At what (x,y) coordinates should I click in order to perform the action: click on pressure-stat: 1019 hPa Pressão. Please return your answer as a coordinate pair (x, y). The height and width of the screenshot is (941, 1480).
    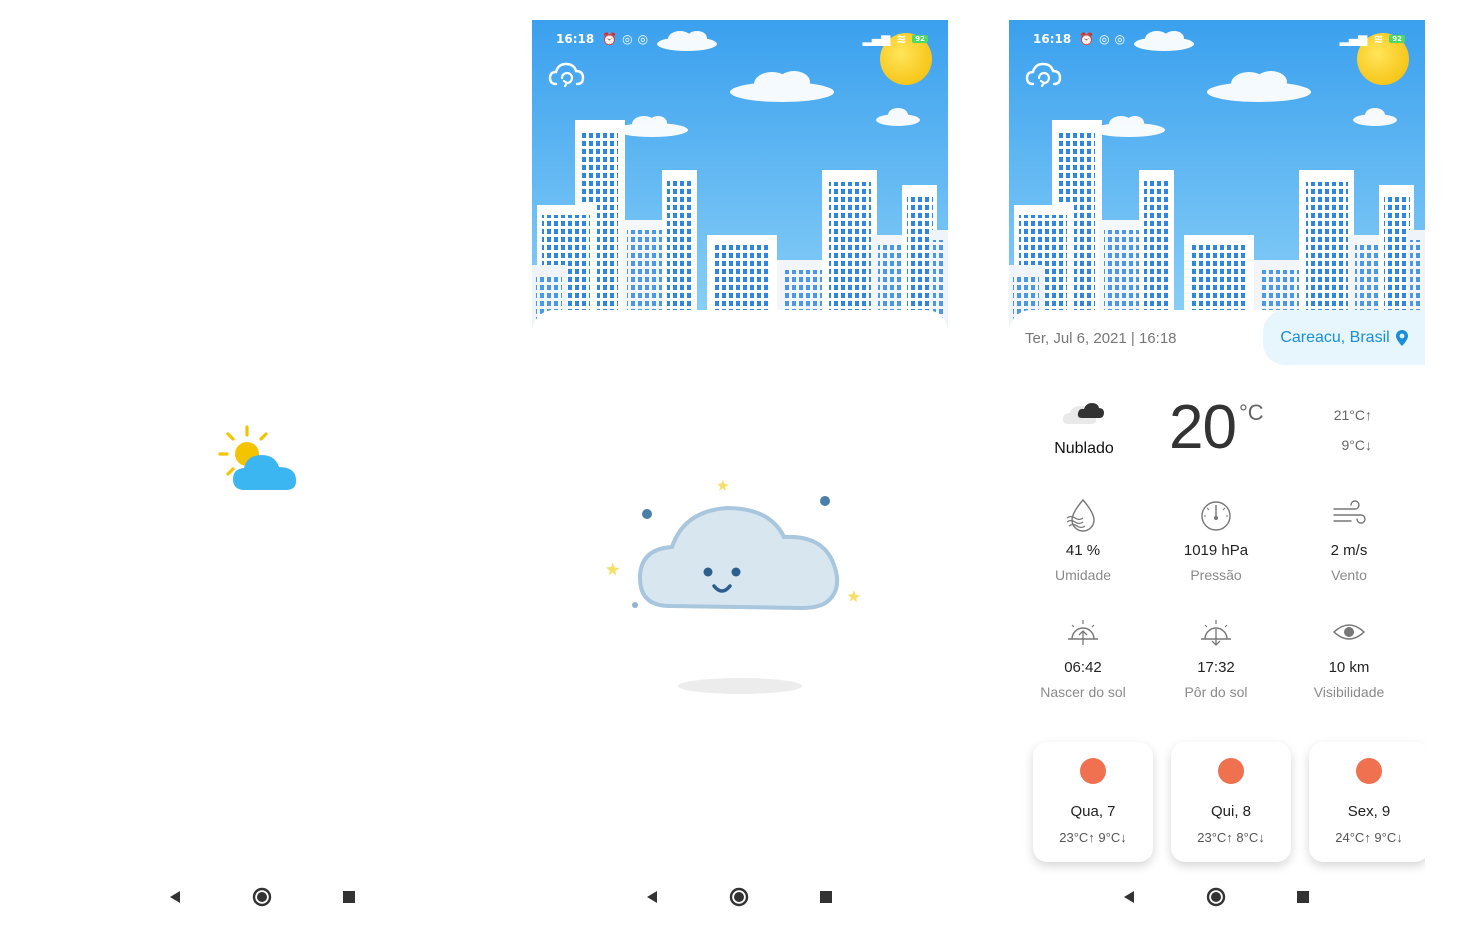
    Looking at the image, I should click on (1216, 540).